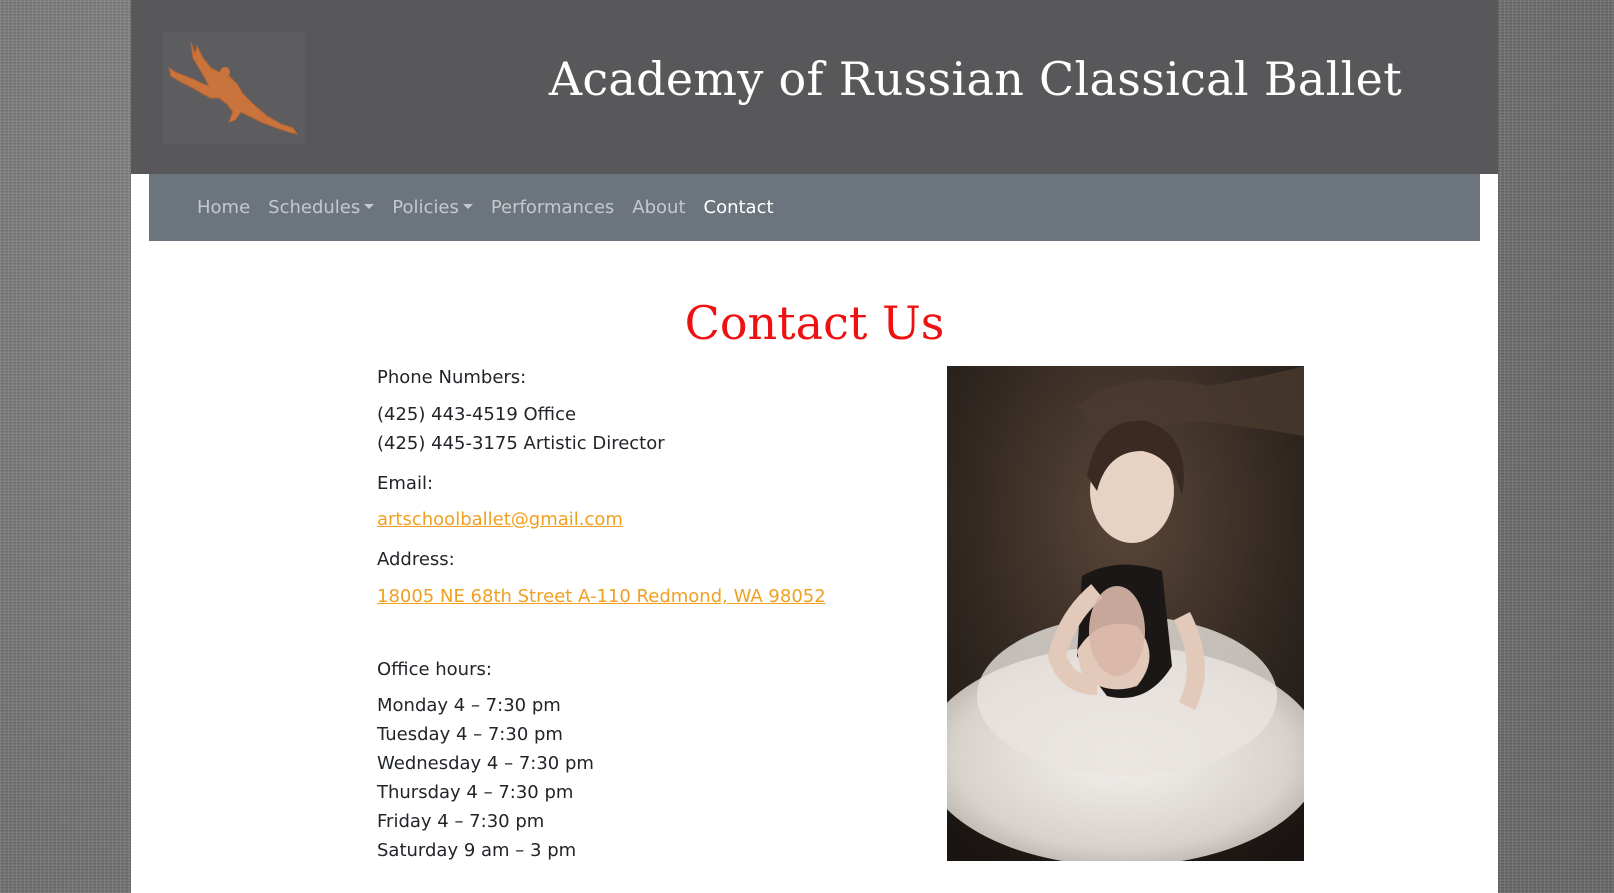 The height and width of the screenshot is (893, 1614). I want to click on nav-item-label: Contact, so click(738, 207).